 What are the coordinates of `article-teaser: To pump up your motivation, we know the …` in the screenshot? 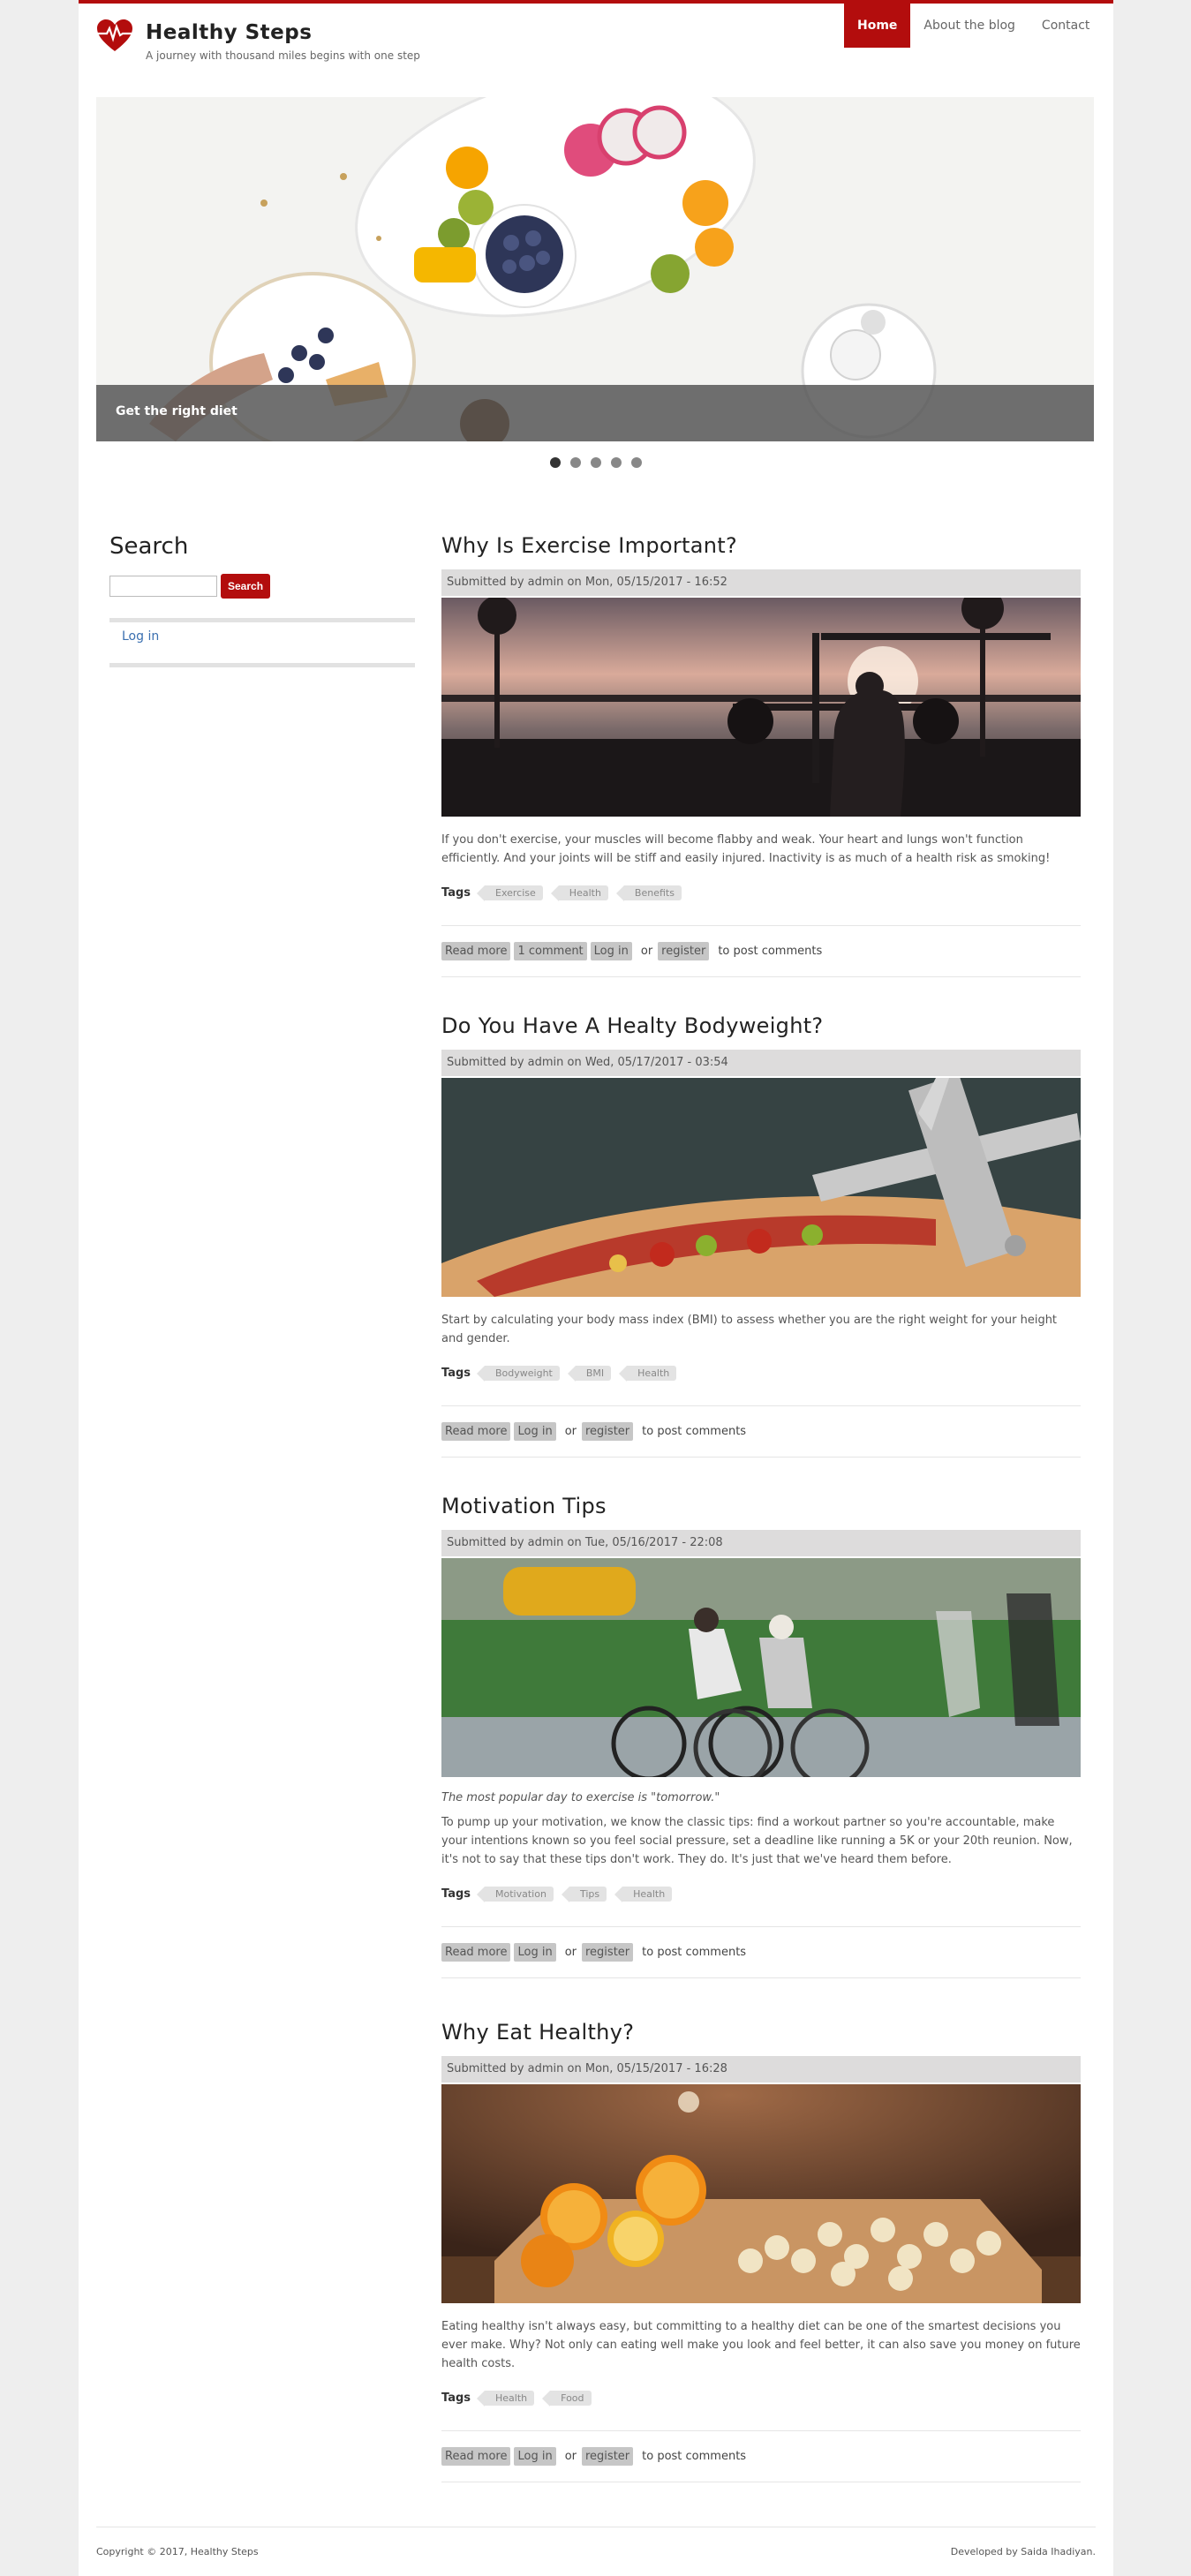 It's located at (757, 1841).